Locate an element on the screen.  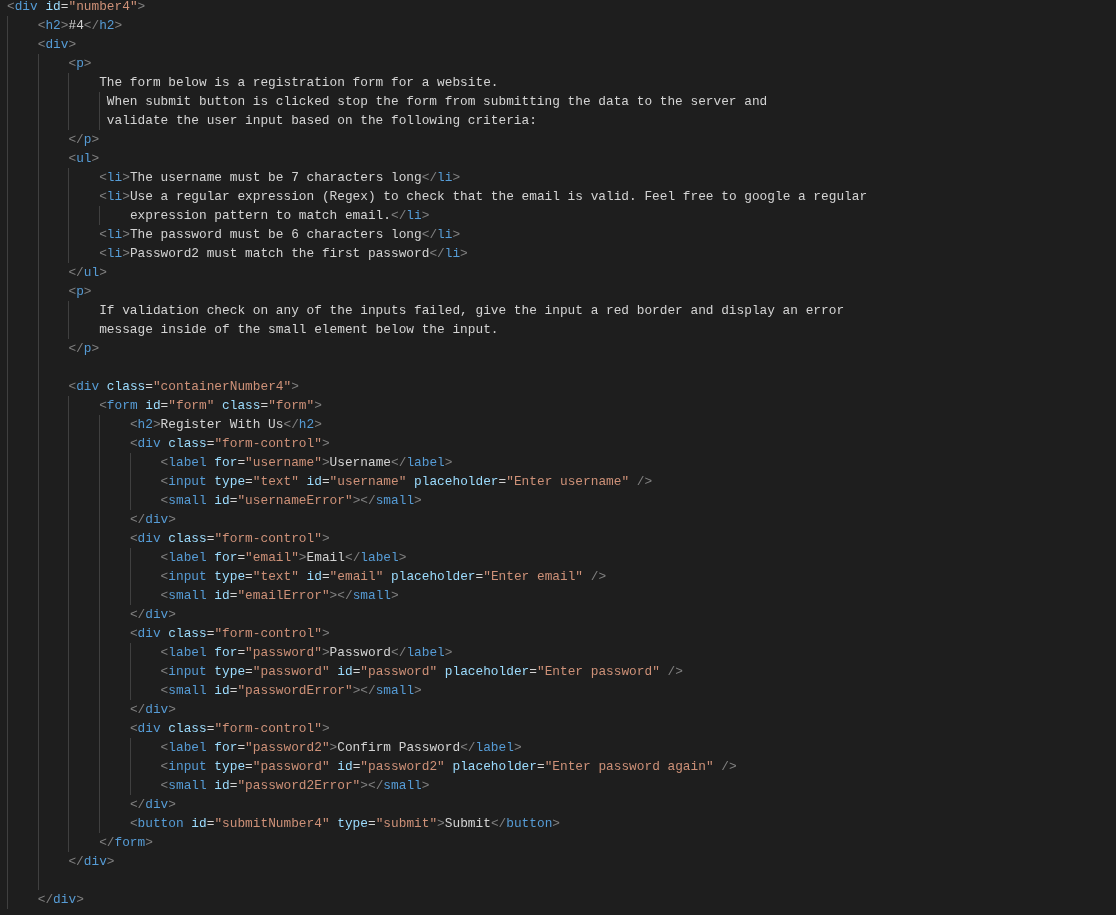
code-line: validate the user input based on the following criteria: is located at coordinates (321, 121).